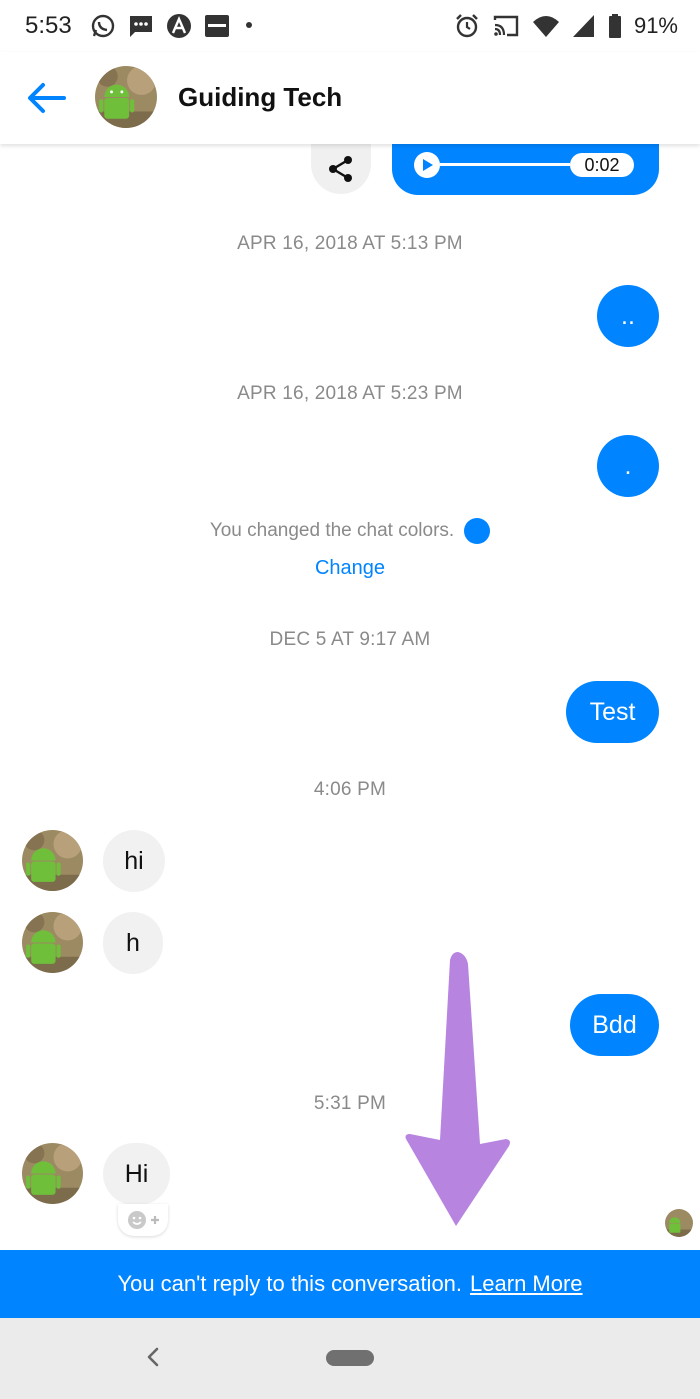  Describe the element at coordinates (290, 1283) in the screenshot. I see `cannot-reply-text: You can't reply to this conversation.` at that location.